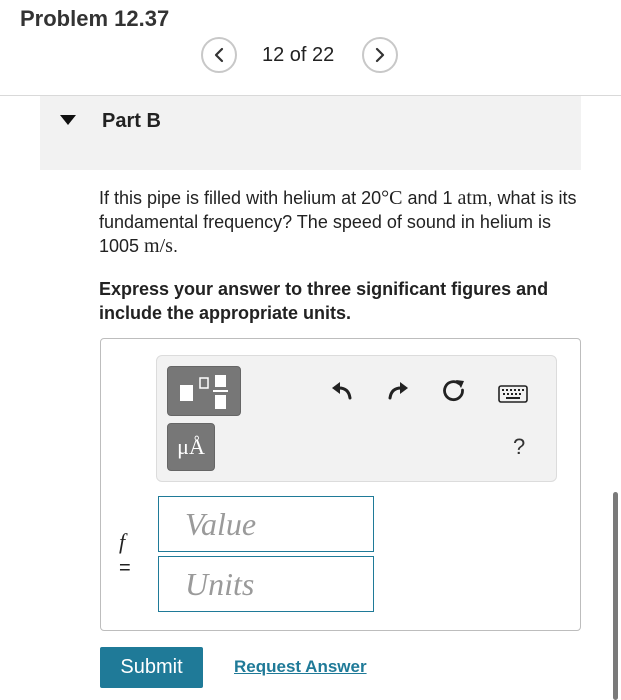 The height and width of the screenshot is (700, 621). I want to click on redo-icon, so click(398, 391).